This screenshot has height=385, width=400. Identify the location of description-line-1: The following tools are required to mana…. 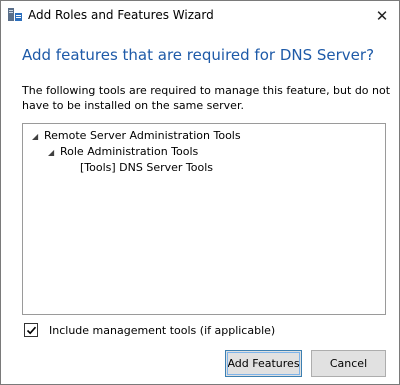
(206, 90).